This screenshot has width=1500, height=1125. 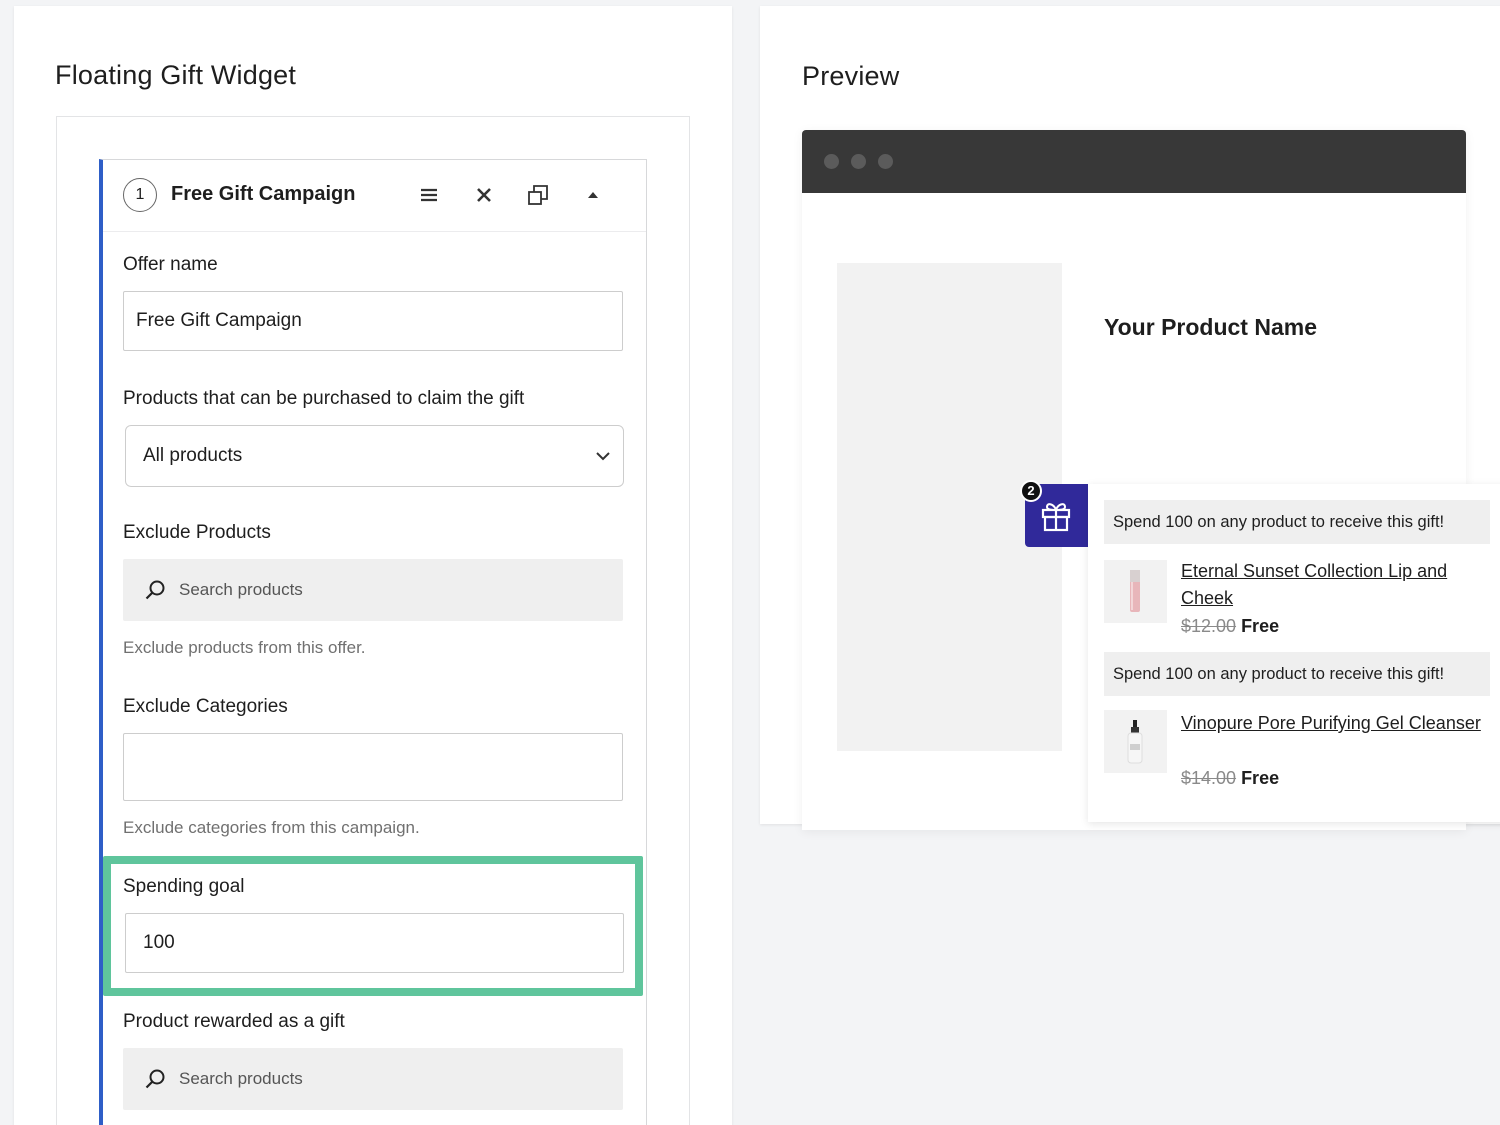 I want to click on chevron-down-icon, so click(x=603, y=456).